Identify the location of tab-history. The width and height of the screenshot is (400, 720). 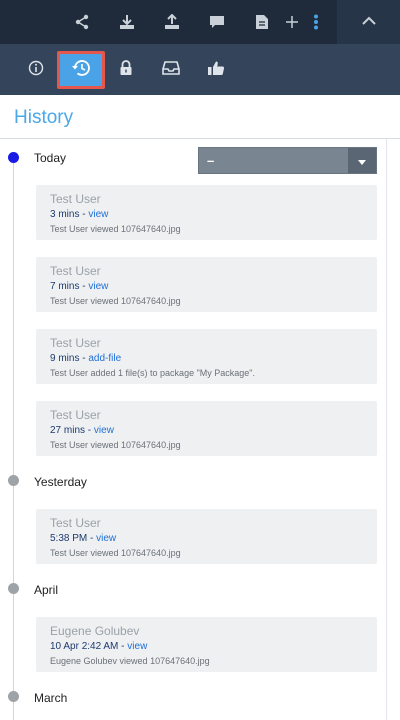
(81, 70).